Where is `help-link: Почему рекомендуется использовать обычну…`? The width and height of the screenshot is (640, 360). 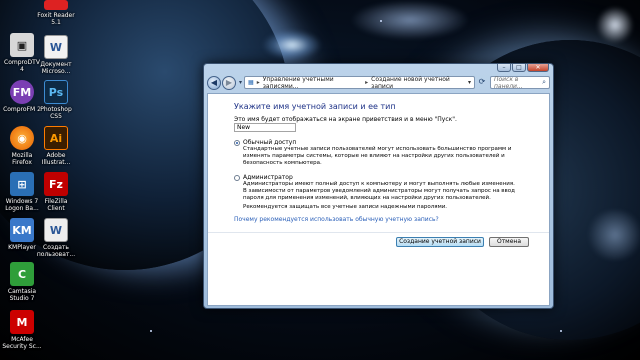
help-link: Почему рекомендуется использовать обычну… is located at coordinates (336, 219).